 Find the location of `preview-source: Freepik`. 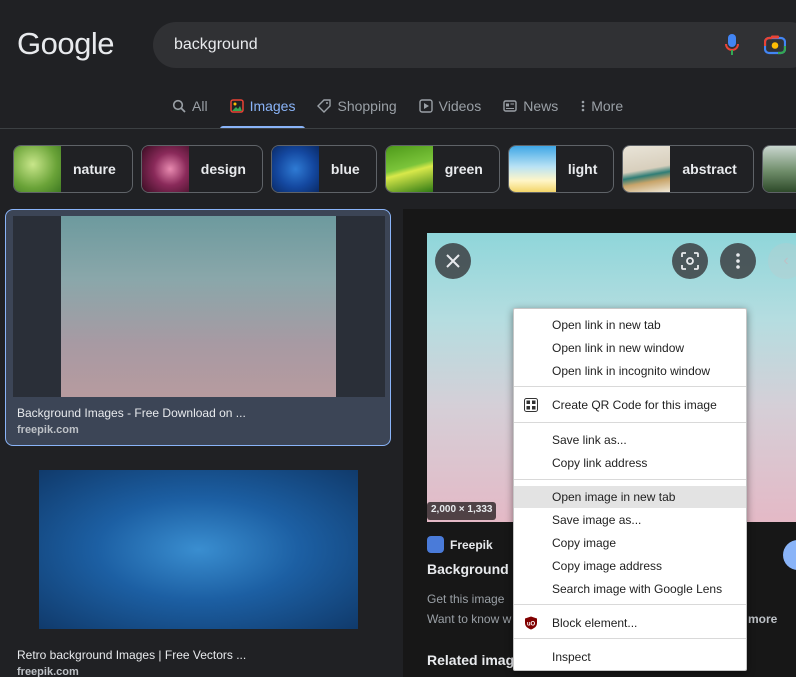

preview-source: Freepik is located at coordinates (471, 545).